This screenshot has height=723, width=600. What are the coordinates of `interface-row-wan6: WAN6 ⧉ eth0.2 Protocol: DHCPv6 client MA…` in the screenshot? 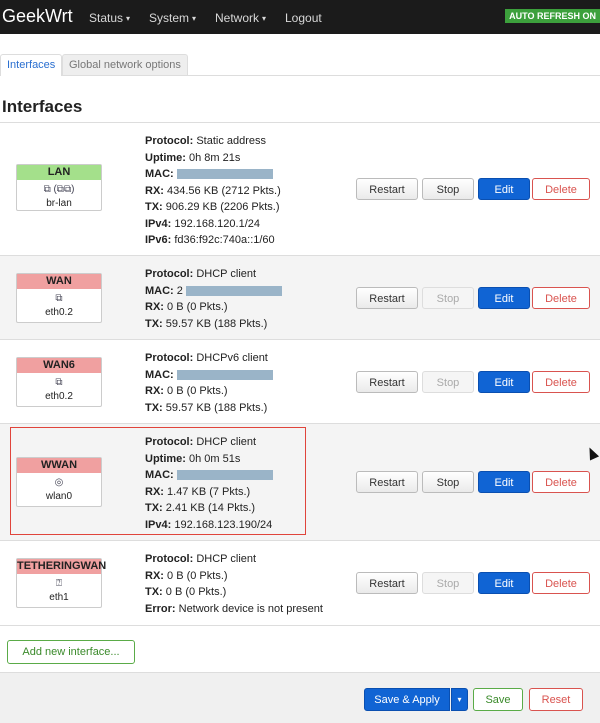 It's located at (300, 381).